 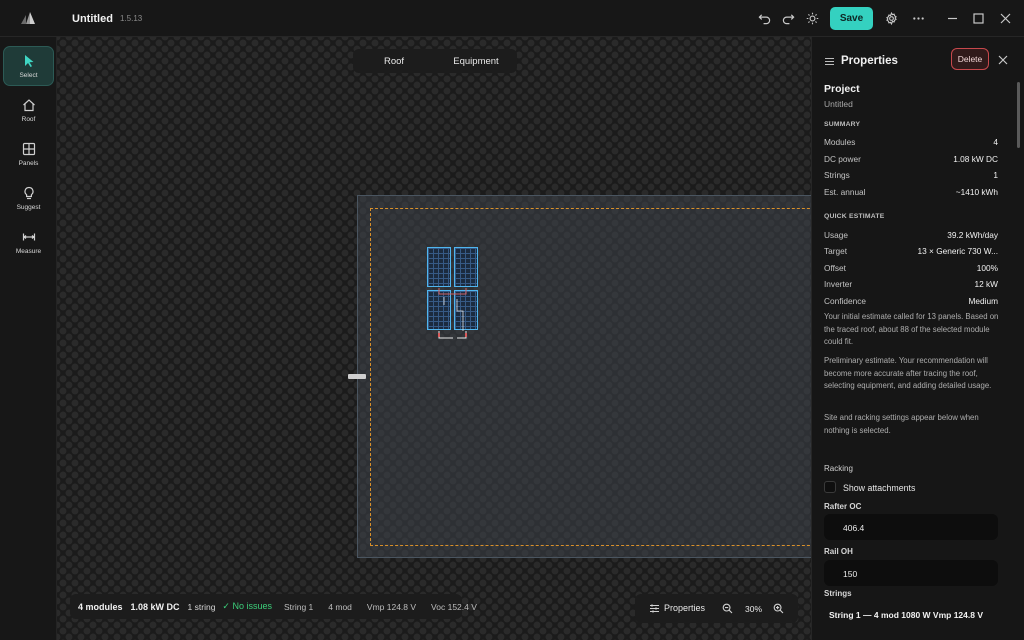 I want to click on tool-suggest: Suggest, so click(x=28, y=198).